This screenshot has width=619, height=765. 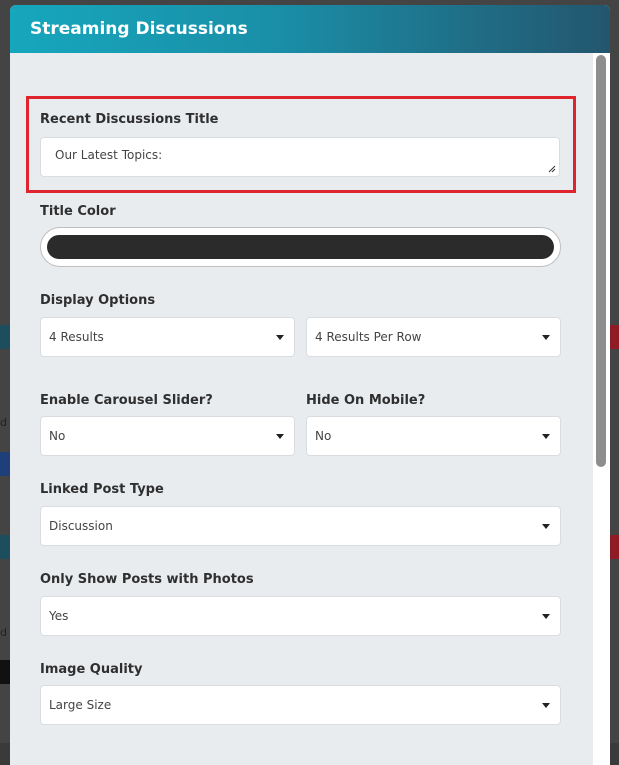 I want to click on results-count-select: 4 Results, so click(x=167, y=337).